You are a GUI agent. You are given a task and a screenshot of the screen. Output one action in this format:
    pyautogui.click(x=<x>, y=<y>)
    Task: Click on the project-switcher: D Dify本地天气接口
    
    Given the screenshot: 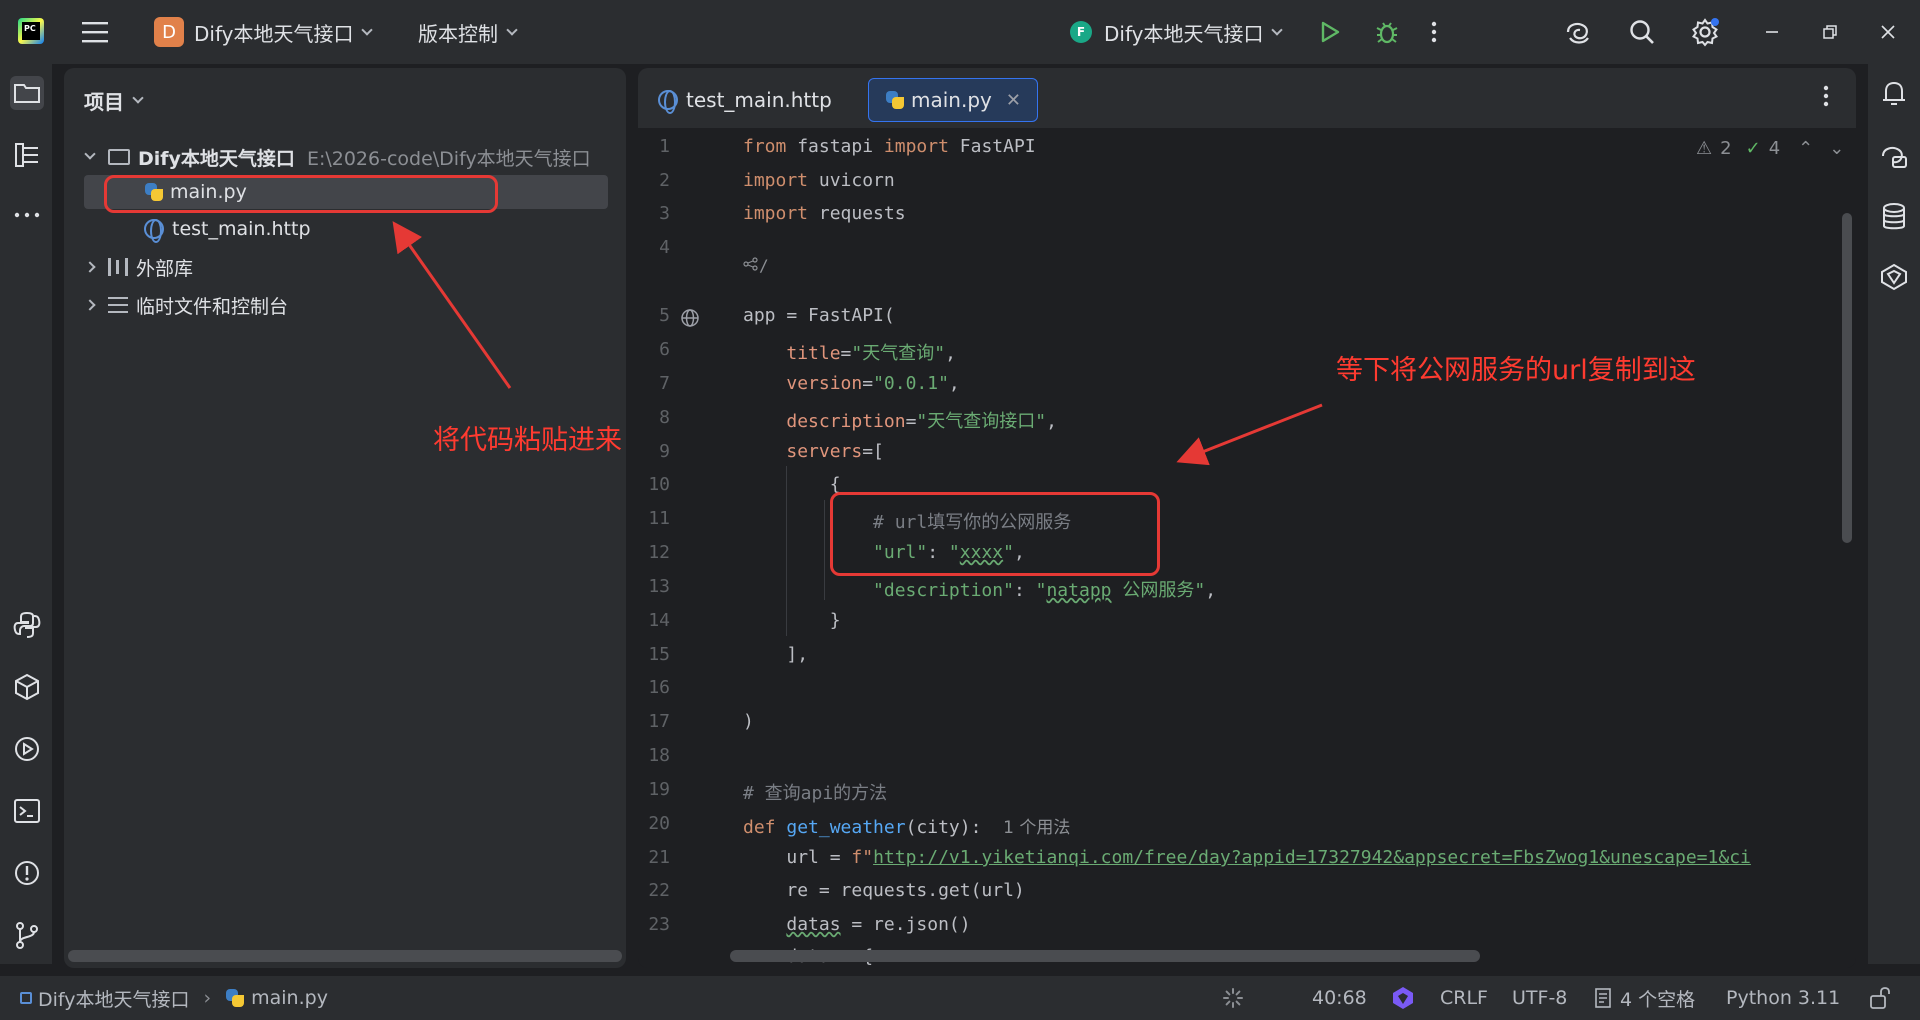 What is the action you would take?
    pyautogui.click(x=264, y=32)
    